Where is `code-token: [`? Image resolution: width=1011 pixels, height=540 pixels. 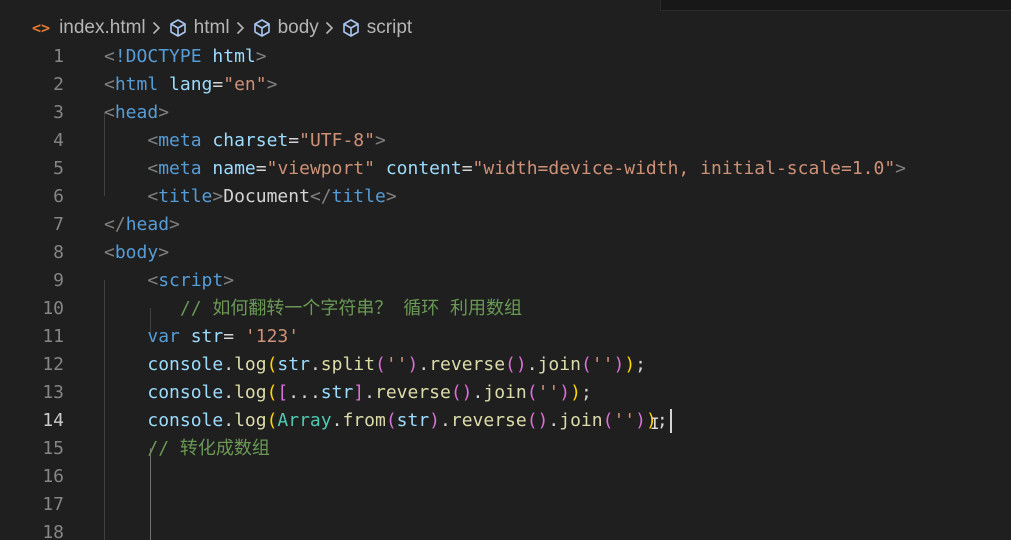 code-token: [ is located at coordinates (283, 392).